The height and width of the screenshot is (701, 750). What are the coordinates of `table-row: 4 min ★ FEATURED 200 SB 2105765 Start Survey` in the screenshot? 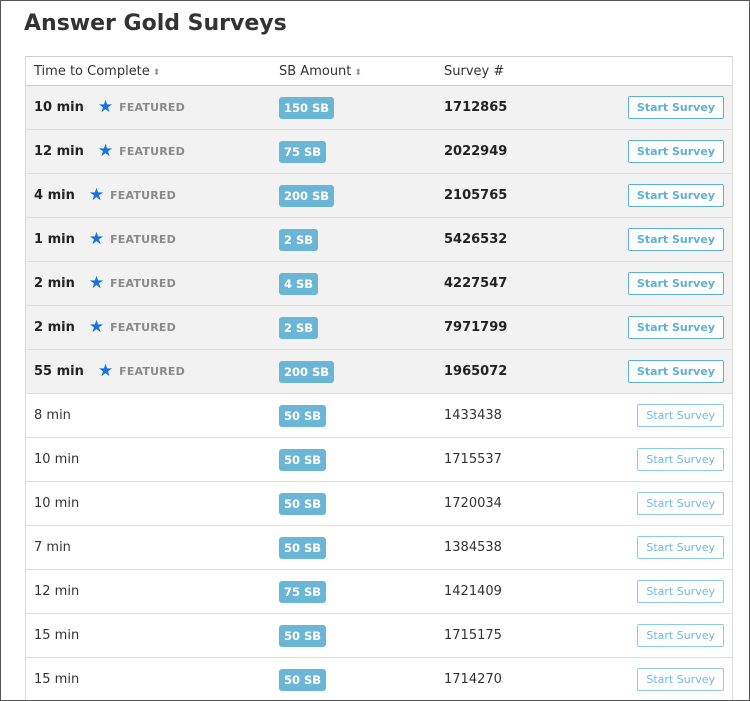 It's located at (379, 196).